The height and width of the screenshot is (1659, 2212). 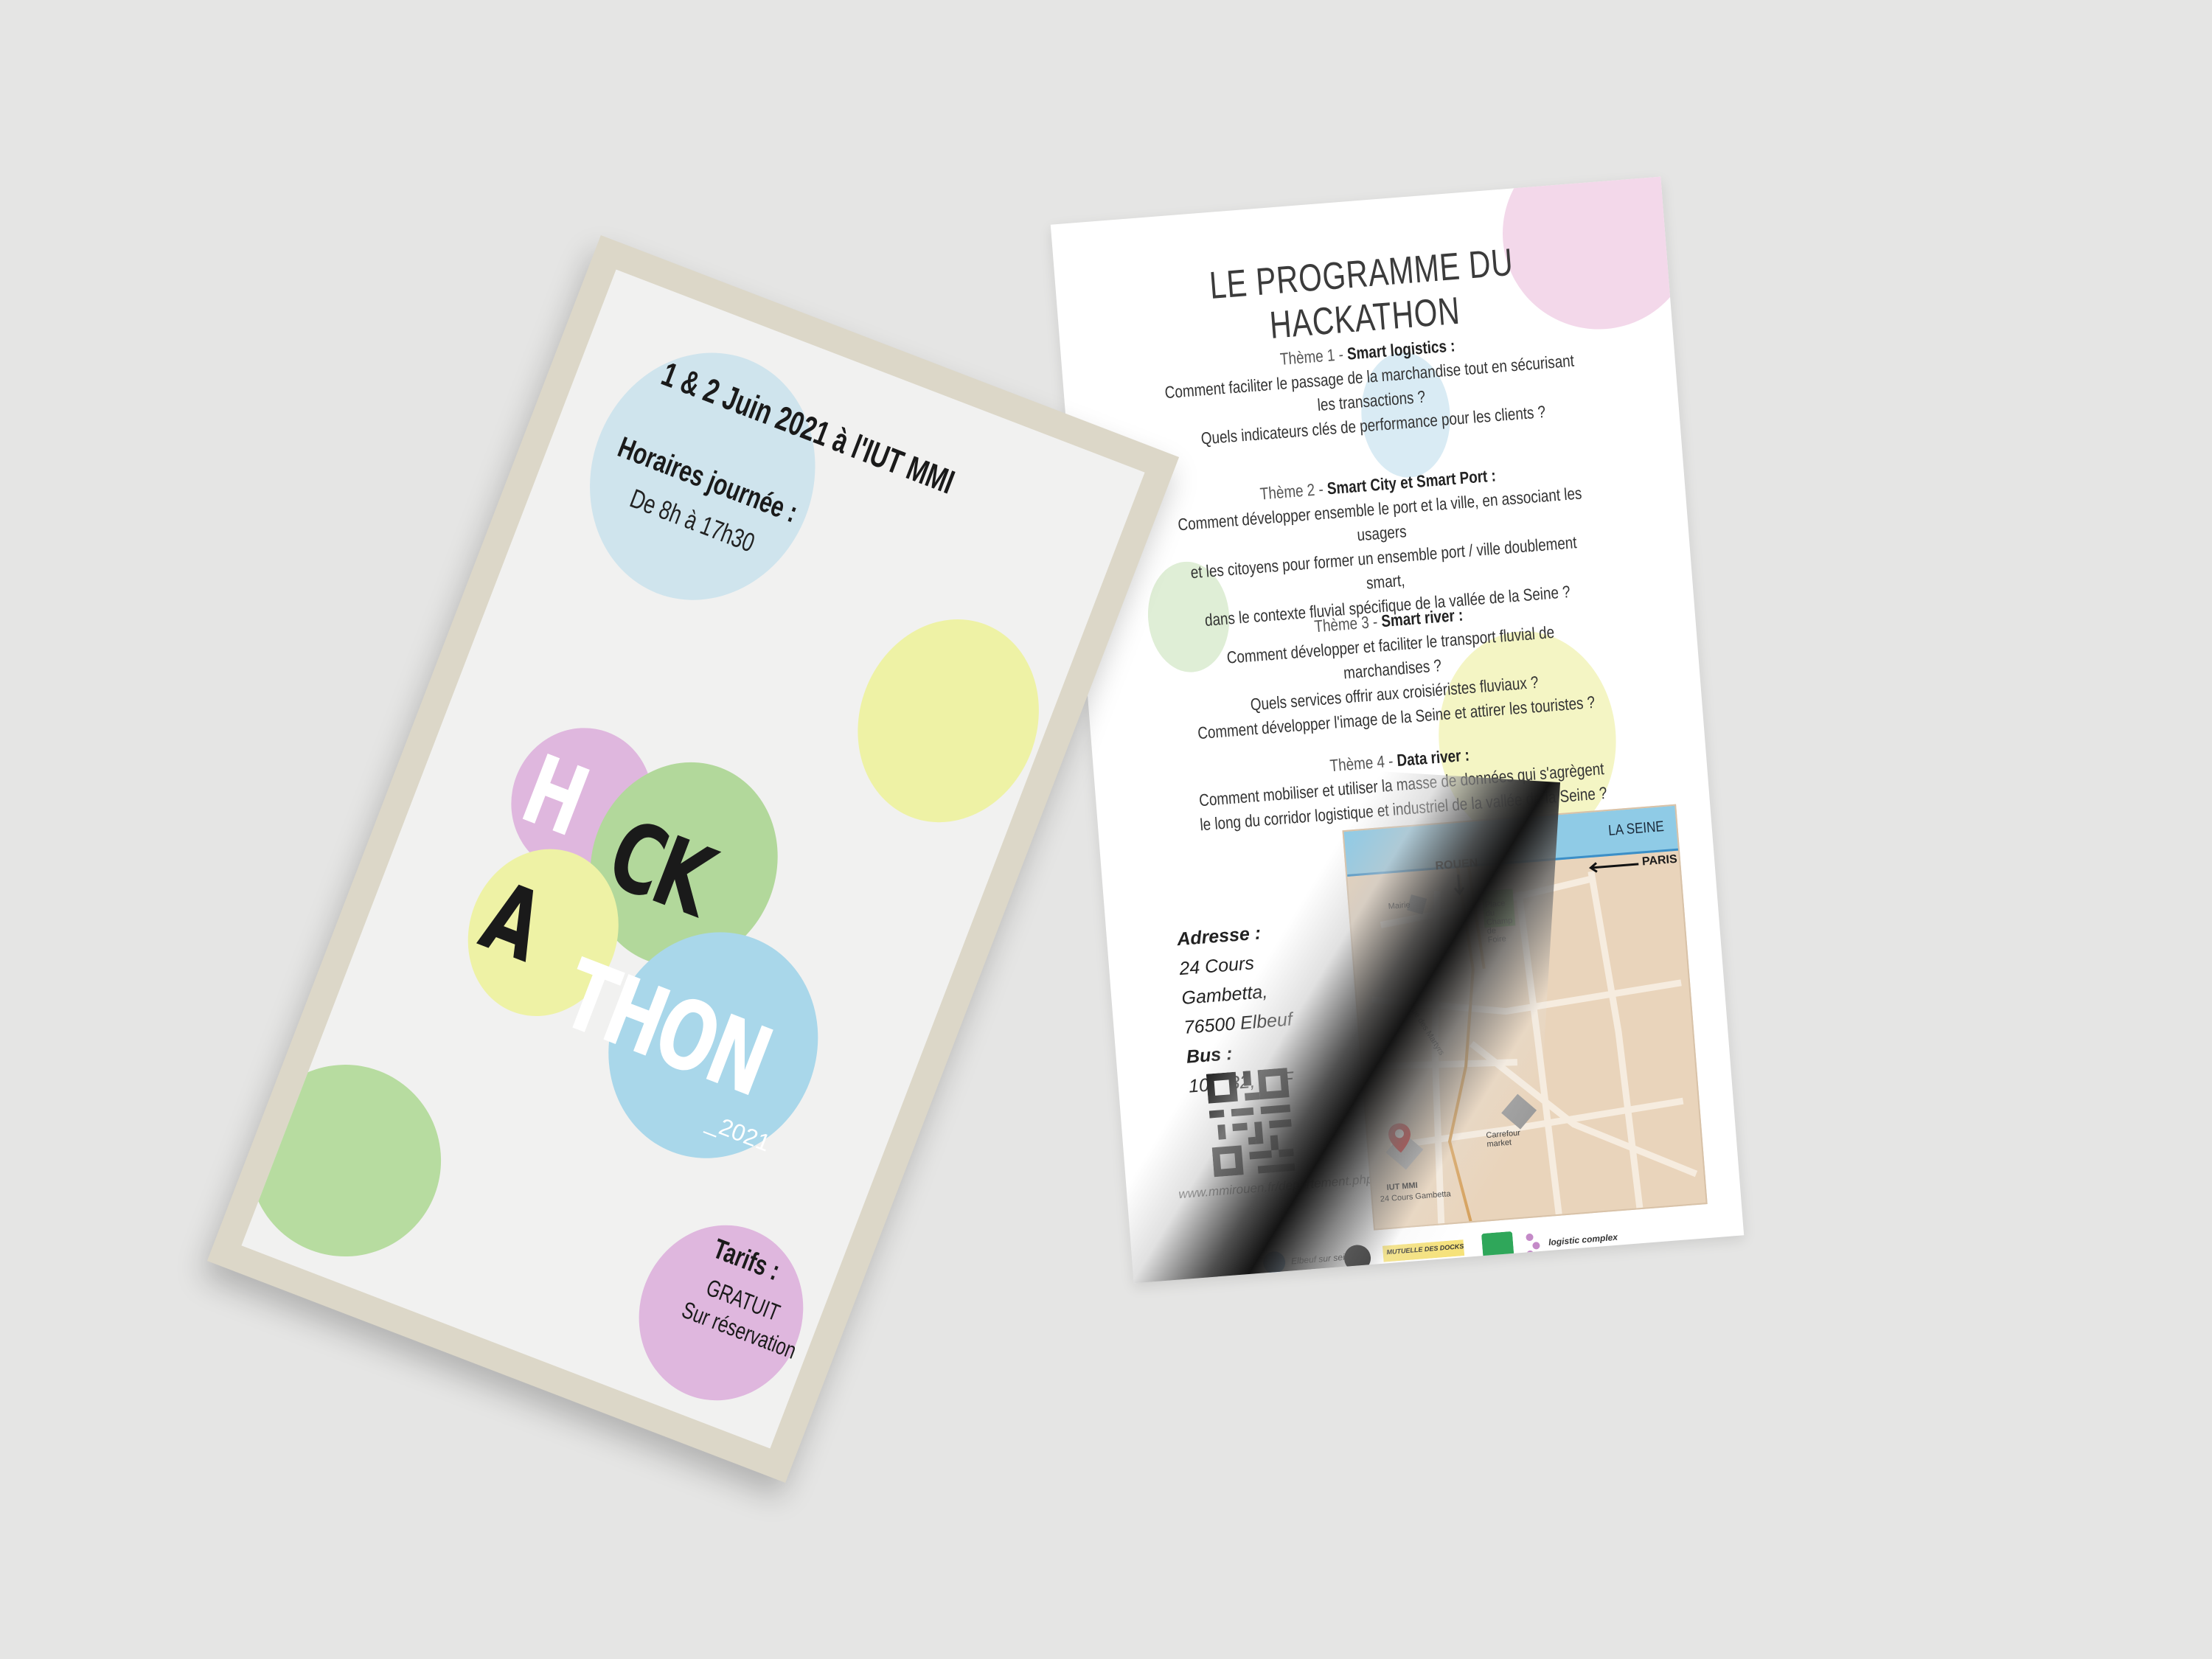 I want to click on theme-label: Thème 2 -, so click(x=1293, y=491).